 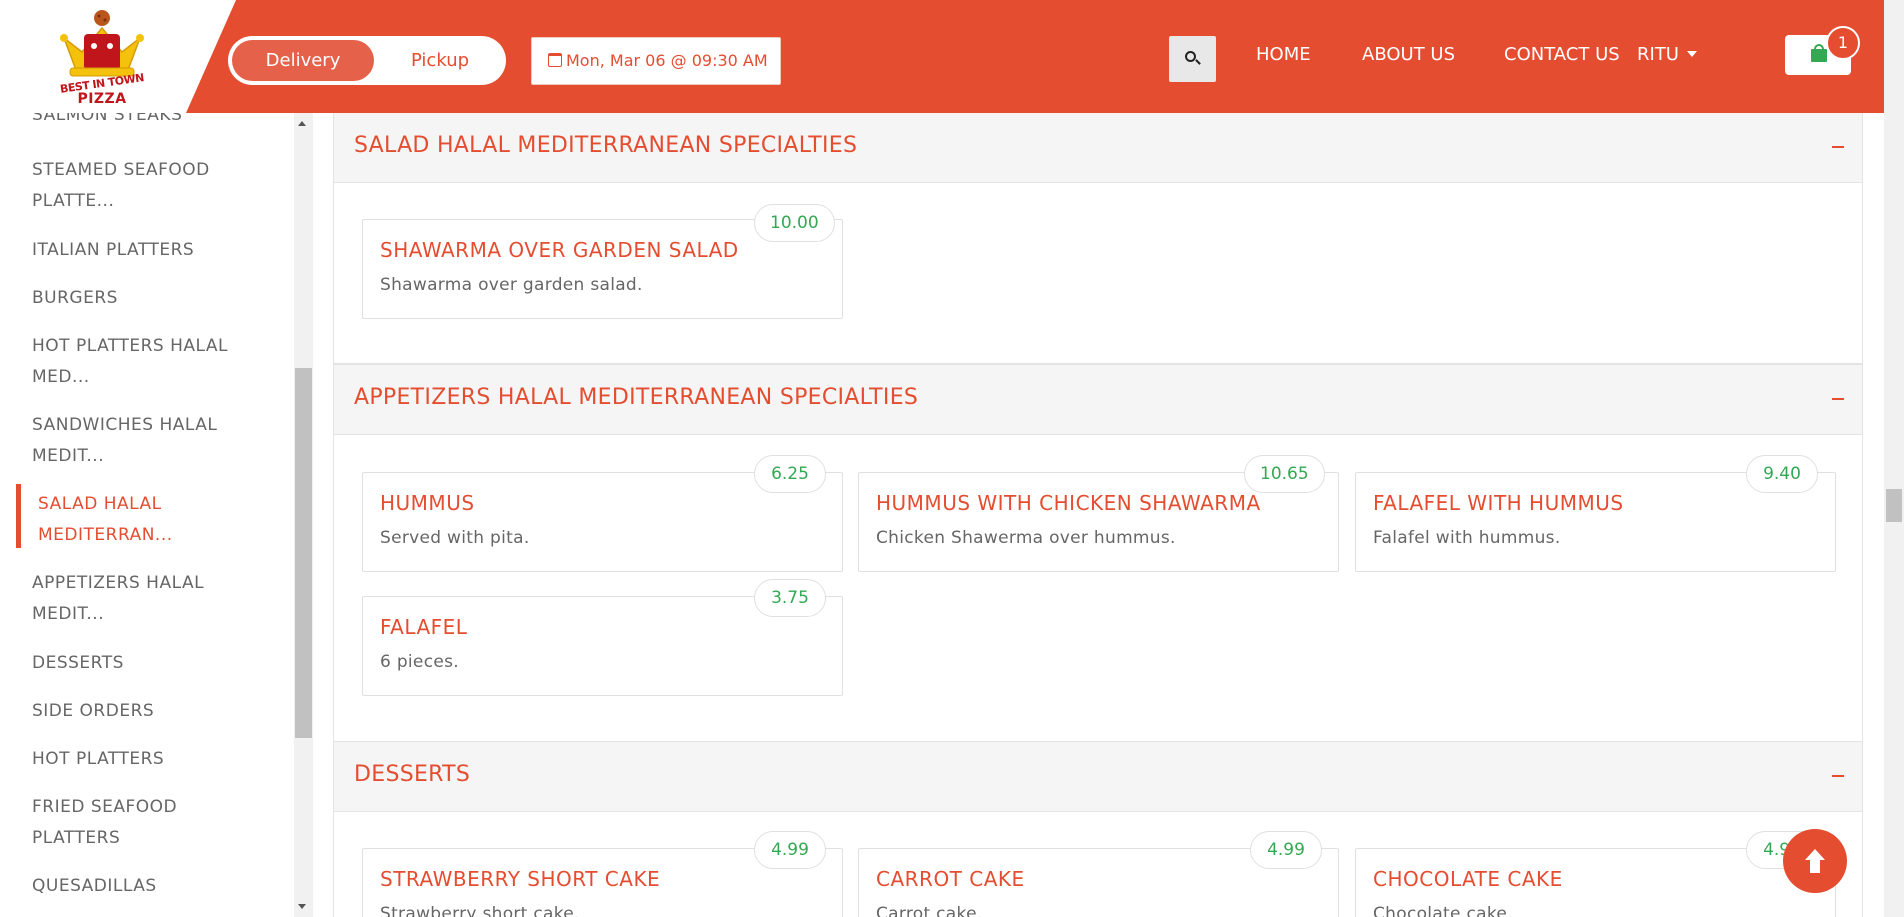 What do you see at coordinates (303, 60) in the screenshot?
I see `delivery-option: Delivery` at bounding box center [303, 60].